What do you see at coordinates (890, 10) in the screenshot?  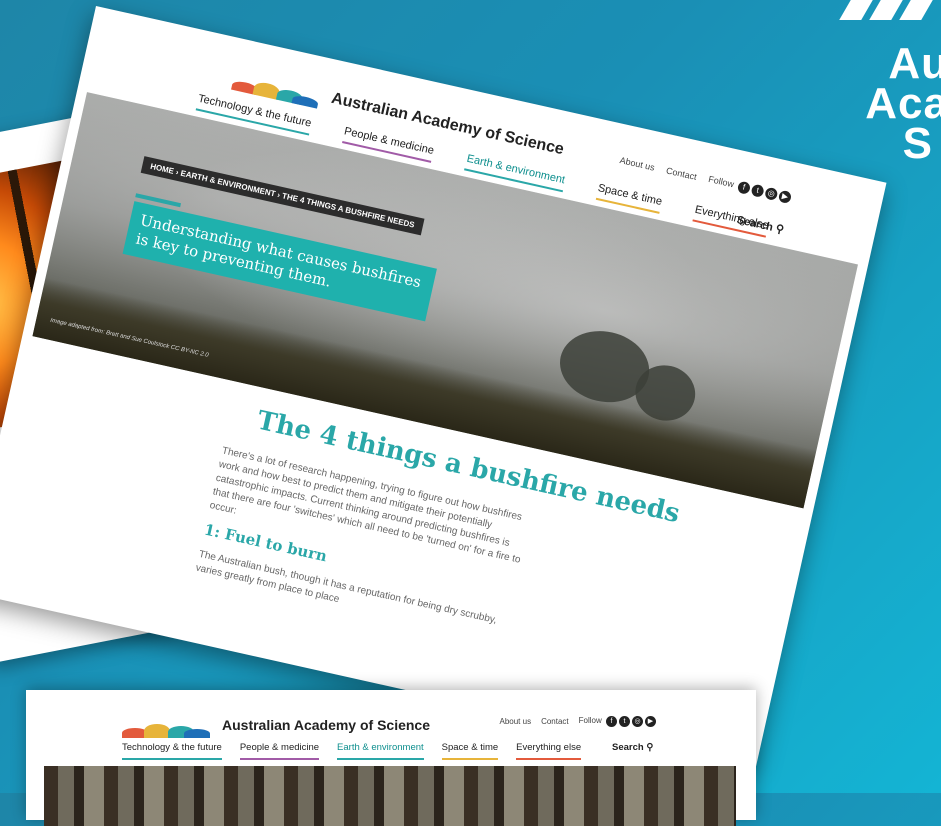 I see `stripes-decoration` at bounding box center [890, 10].